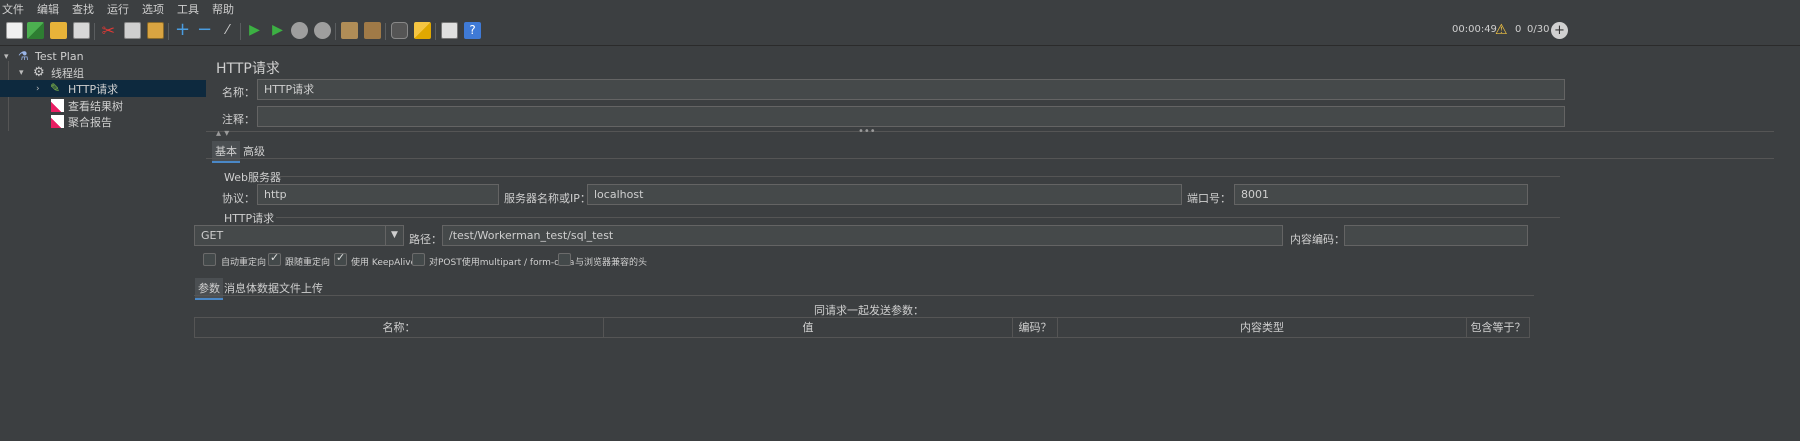 The image size is (1800, 441). What do you see at coordinates (308, 263) in the screenshot?
I see `follow-redirects-label: 跟随重定向` at bounding box center [308, 263].